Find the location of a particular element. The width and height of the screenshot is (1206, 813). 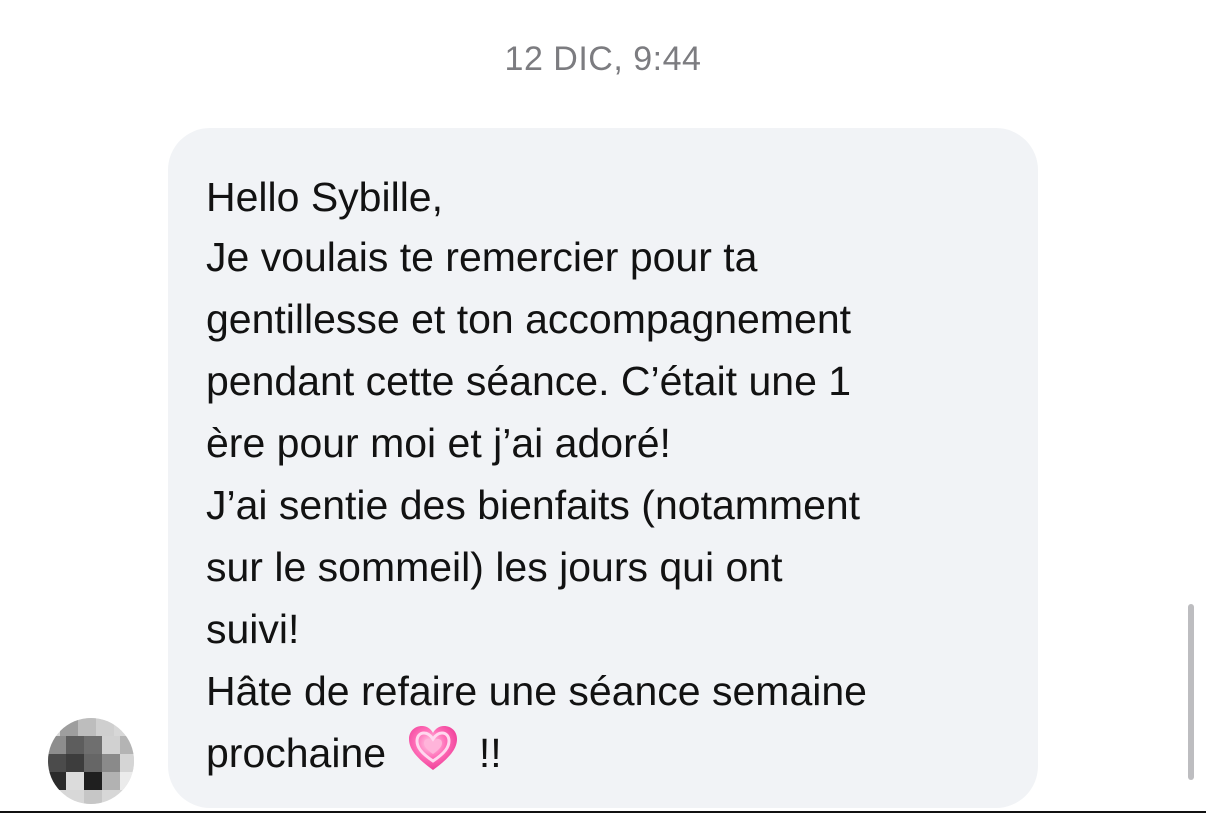

message-timestamp: 12 DIC, 9:44 is located at coordinates (603, 59).